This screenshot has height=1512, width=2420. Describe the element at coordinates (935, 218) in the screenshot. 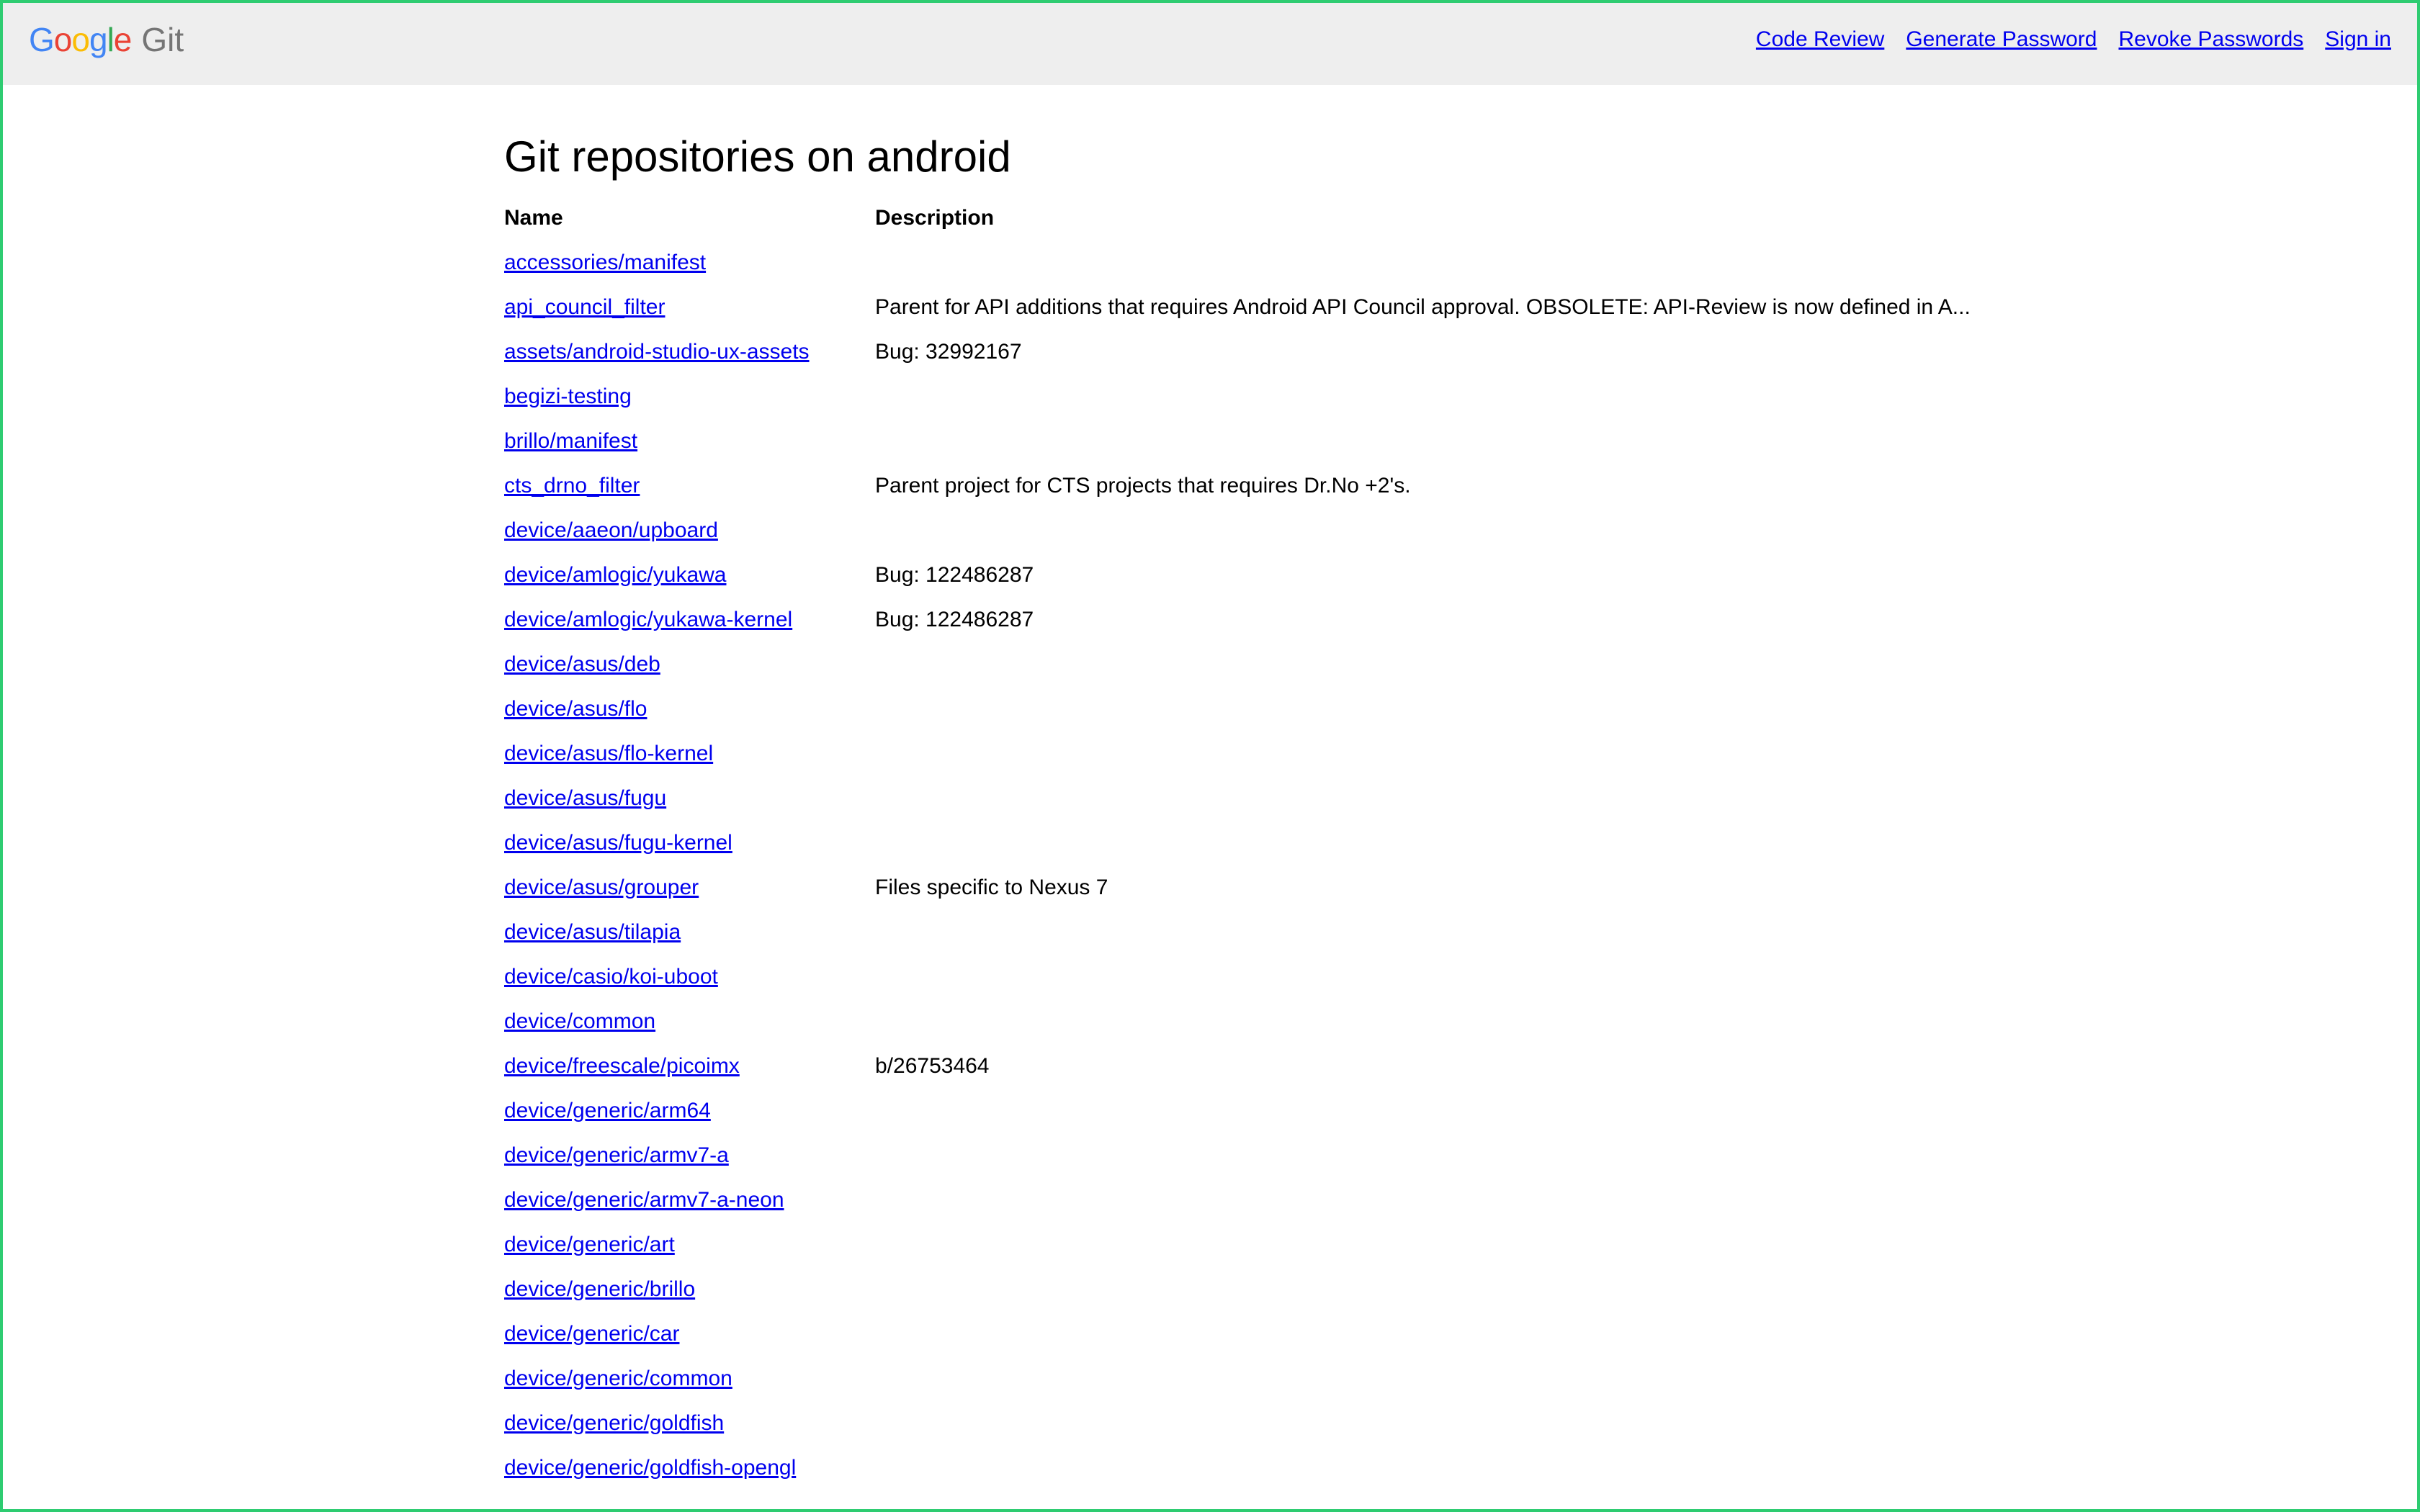

I see `description-column-header: Description` at that location.